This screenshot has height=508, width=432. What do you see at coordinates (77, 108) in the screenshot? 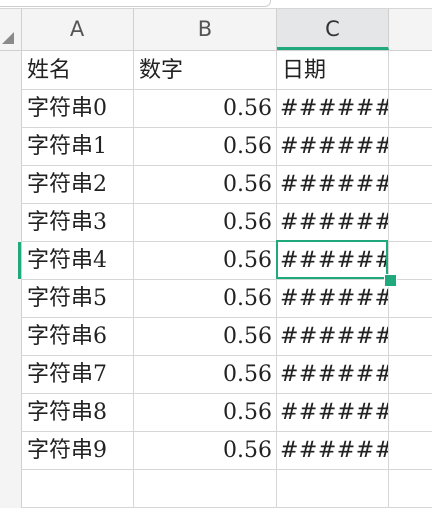
I see `cell-a2: 字符串0` at bounding box center [77, 108].